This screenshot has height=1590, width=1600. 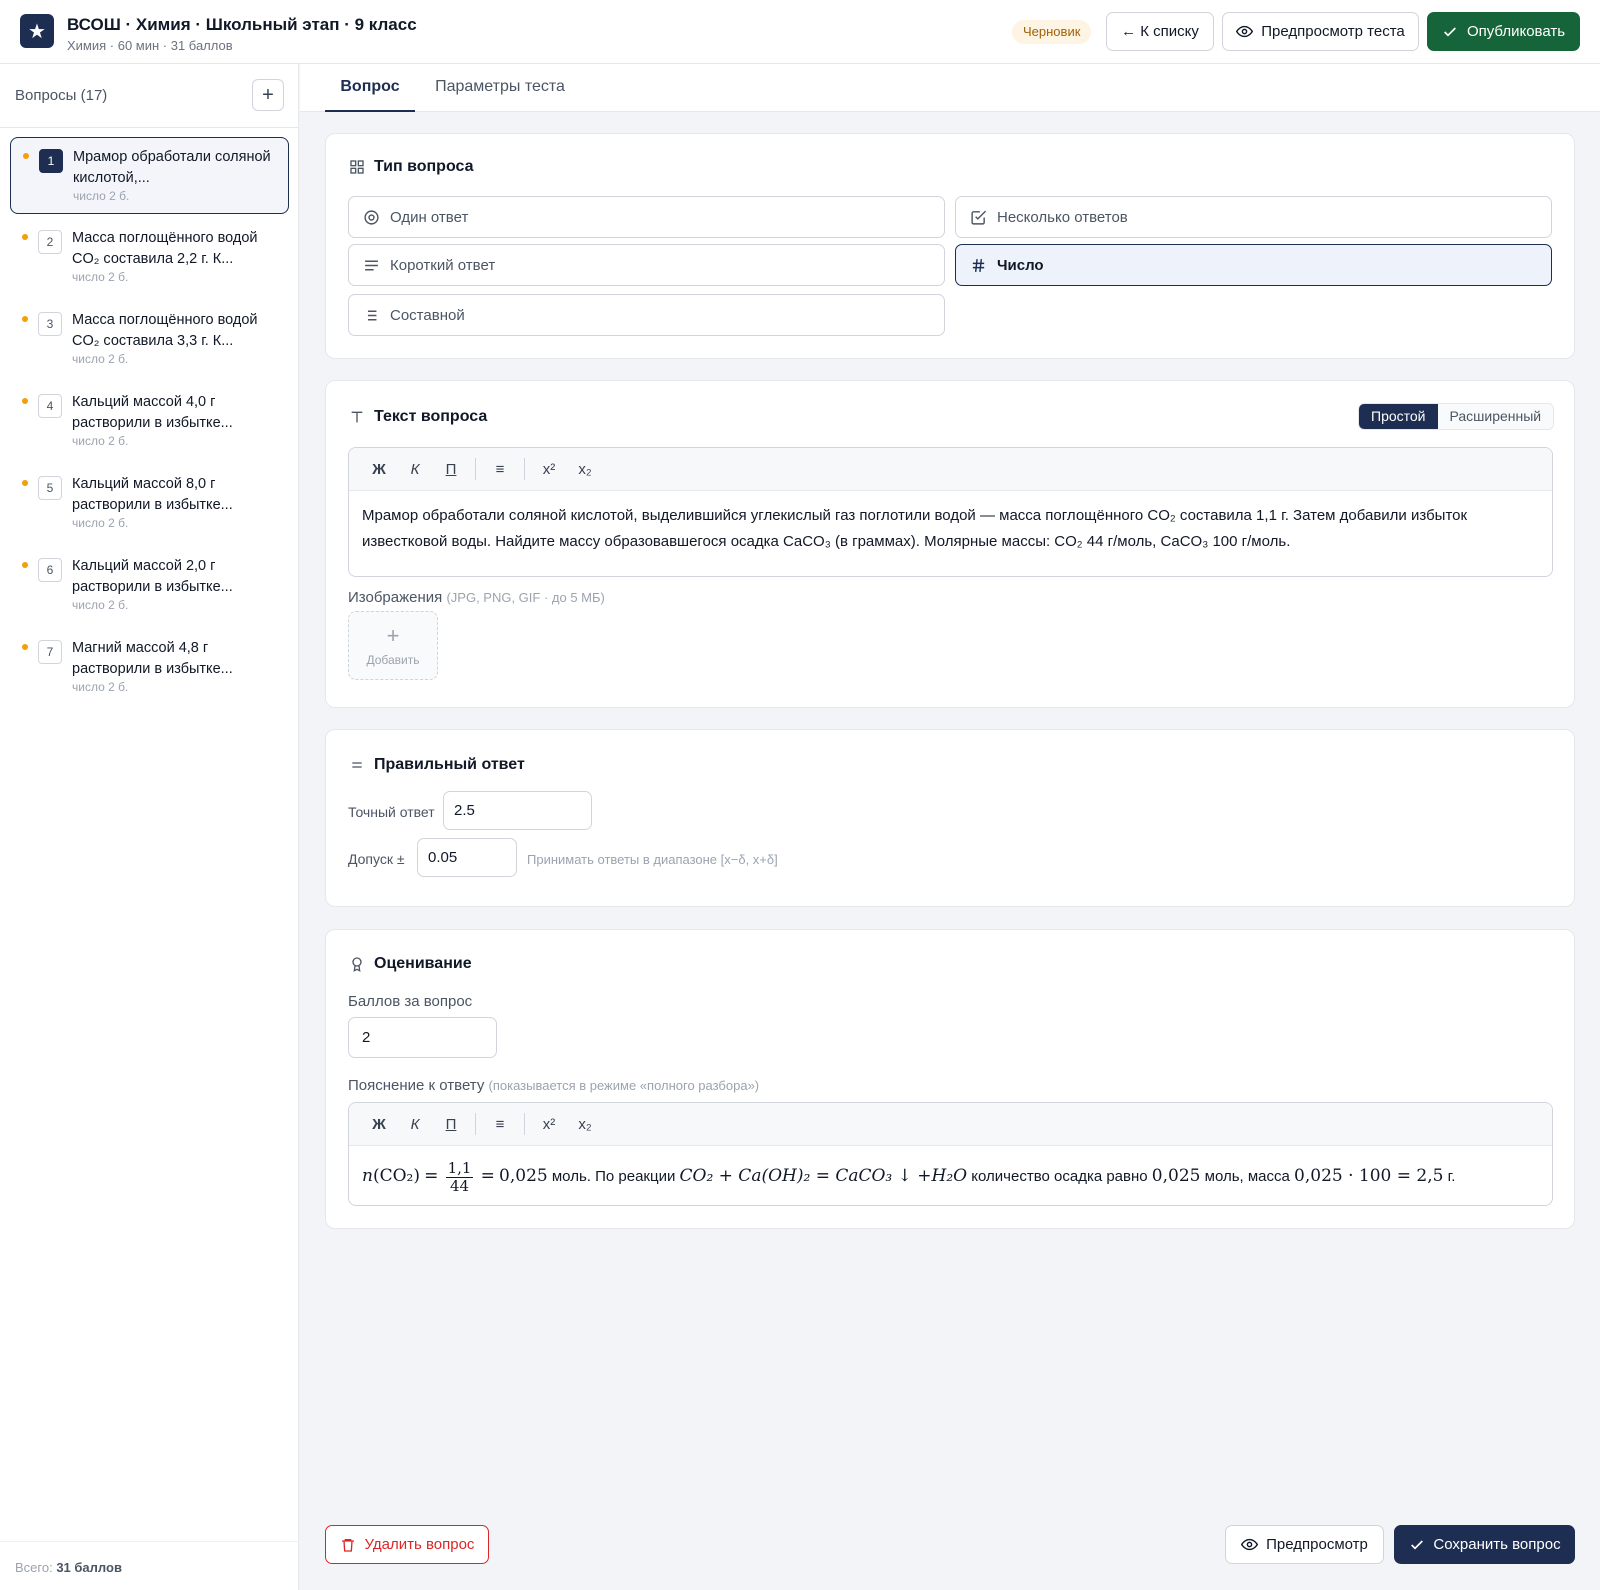 I want to click on points-input: 2, so click(x=422, y=1037).